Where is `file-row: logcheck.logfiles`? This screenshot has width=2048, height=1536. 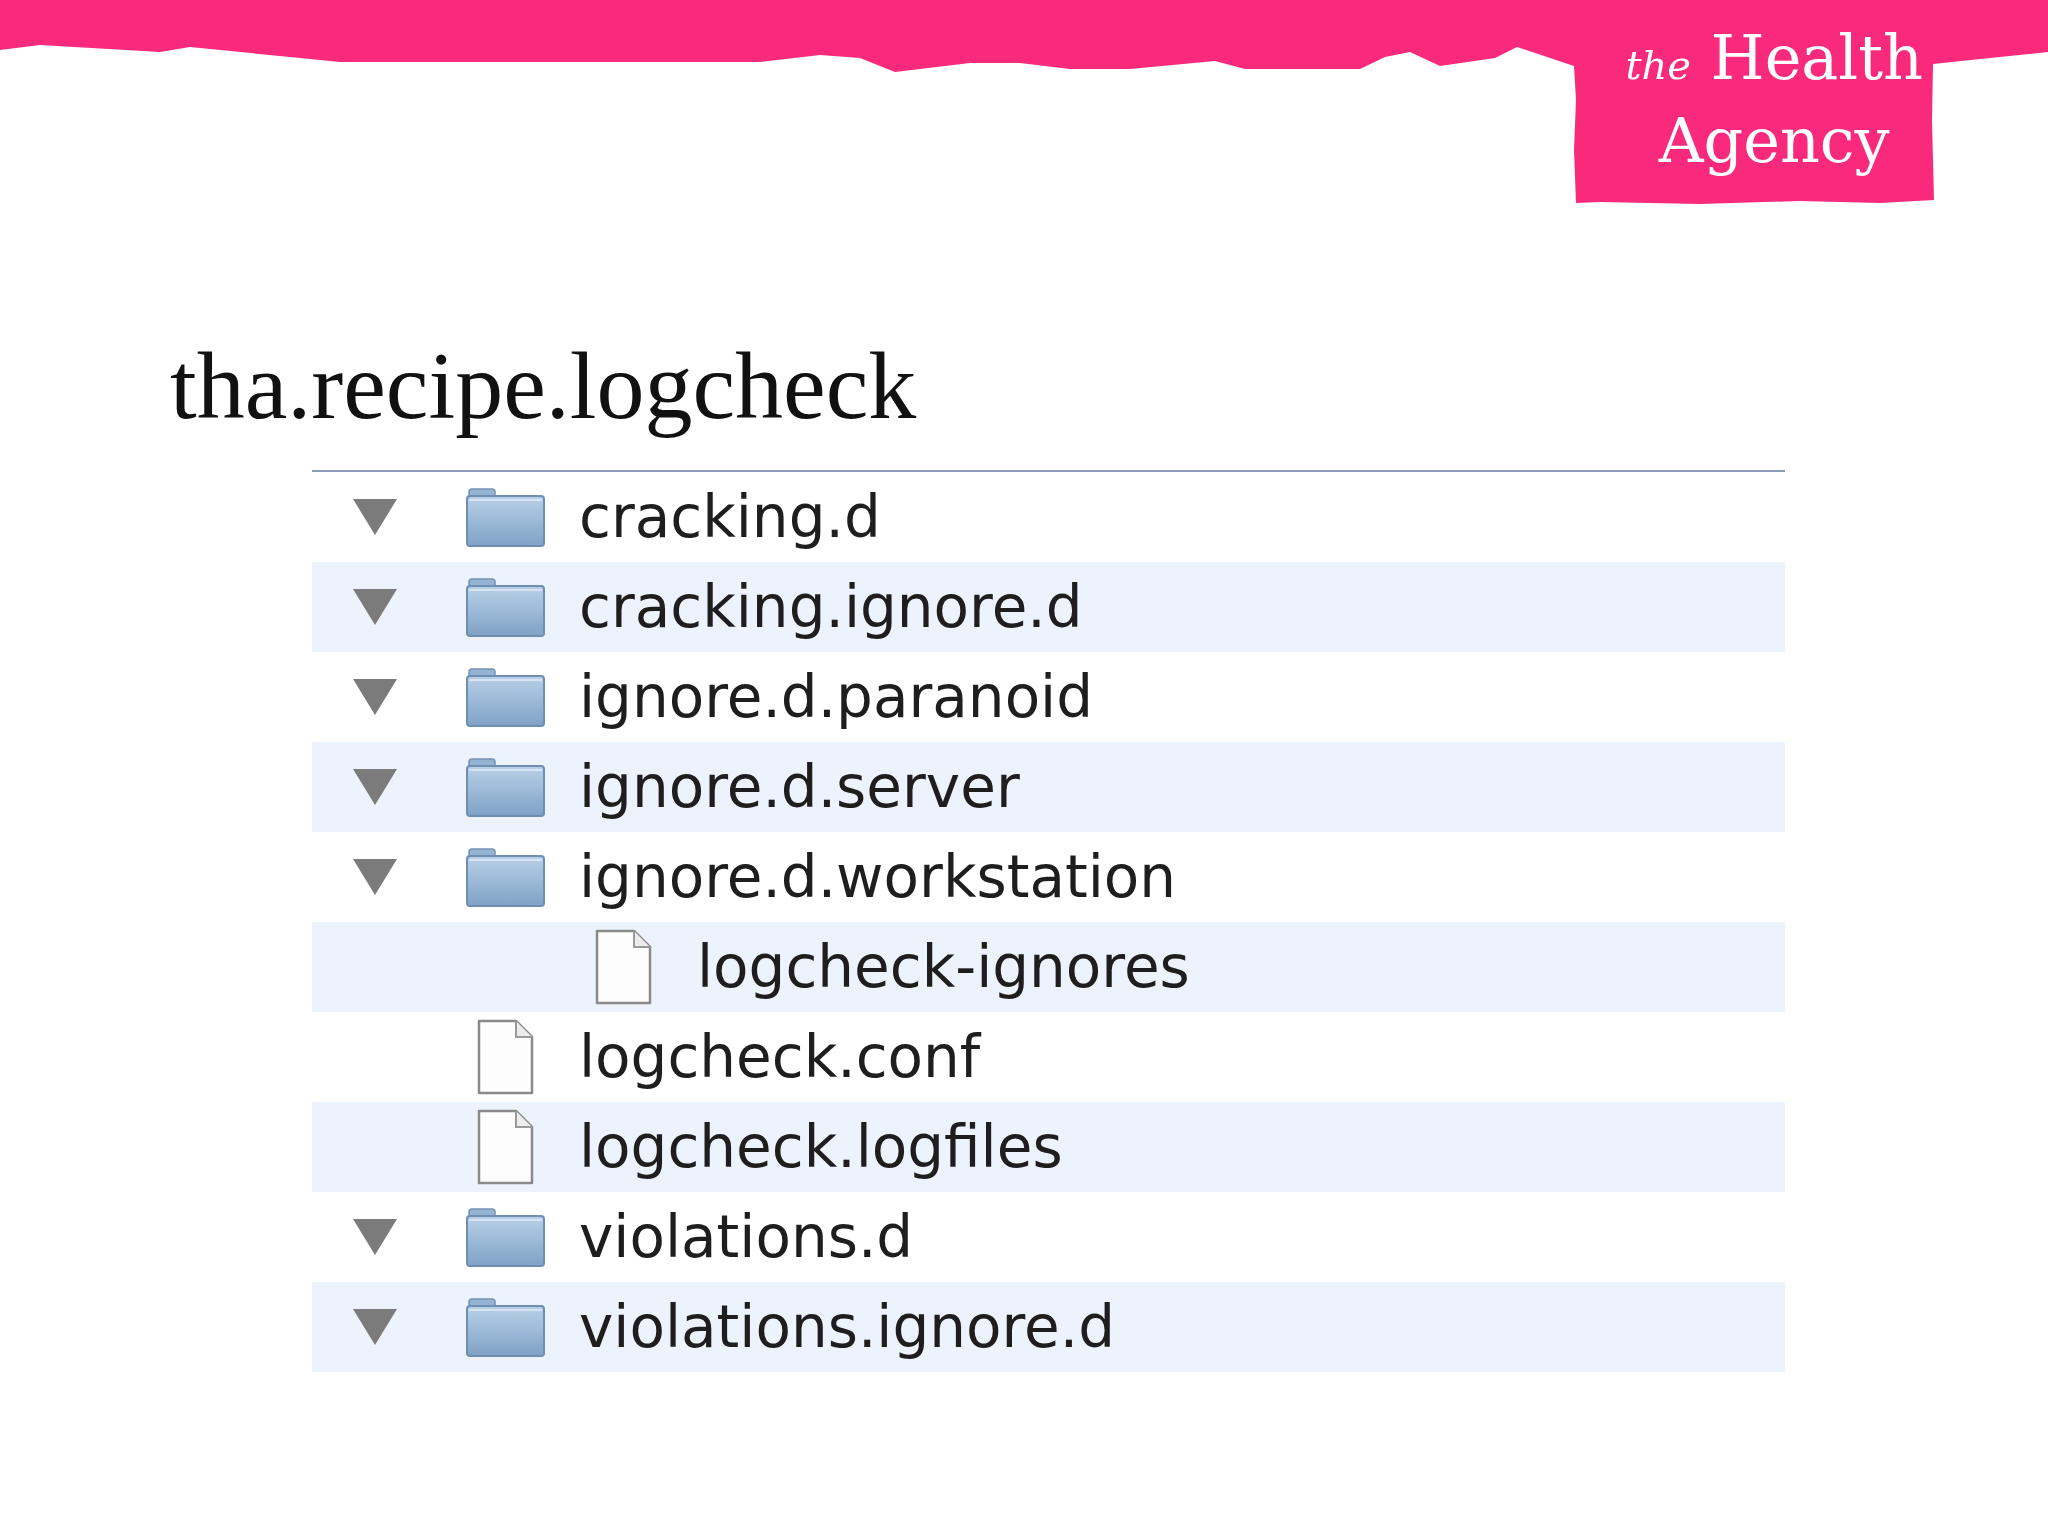
file-row: logcheck.logfiles is located at coordinates (1048, 1147).